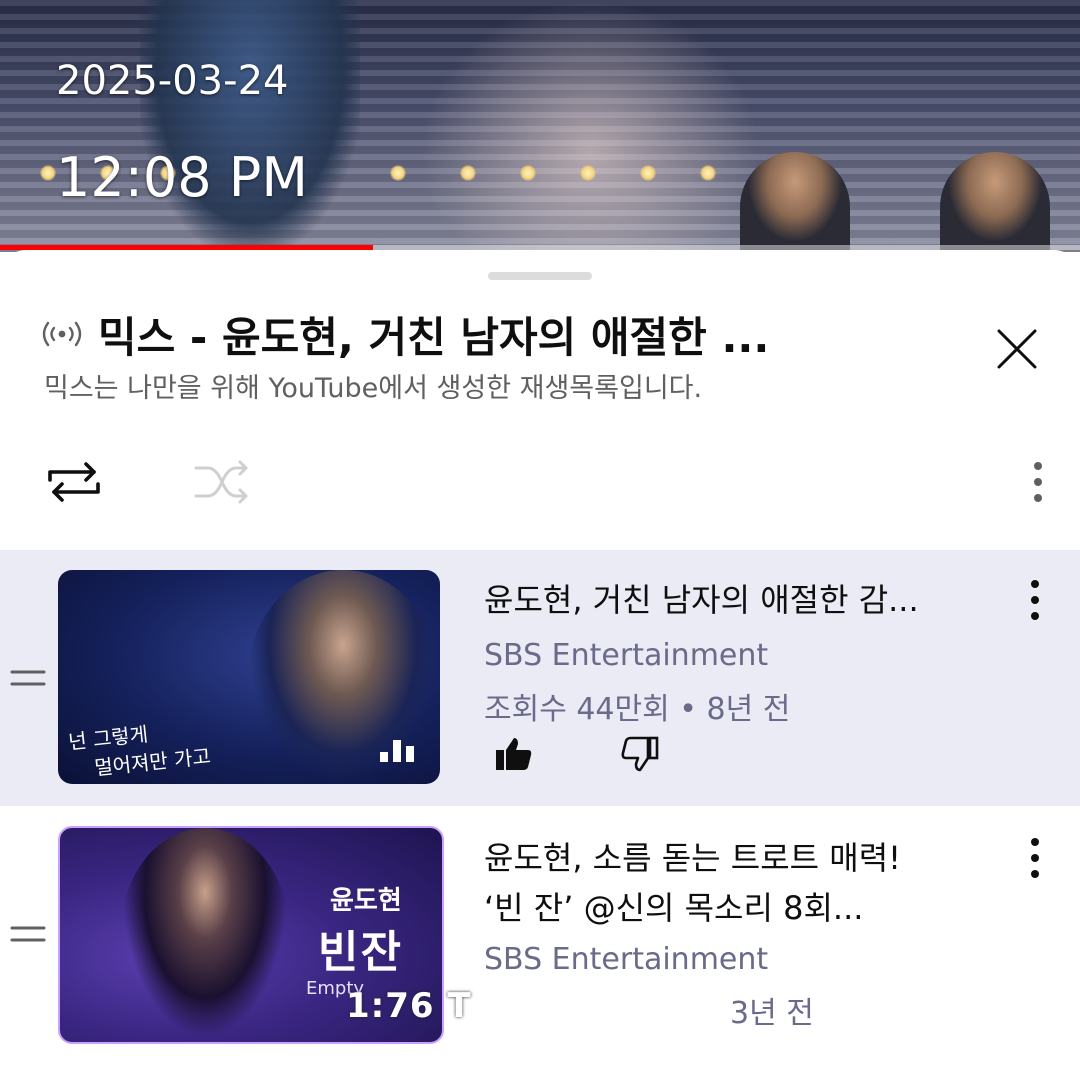  I want to click on thumbnail-song: 빈잔, so click(360, 952).